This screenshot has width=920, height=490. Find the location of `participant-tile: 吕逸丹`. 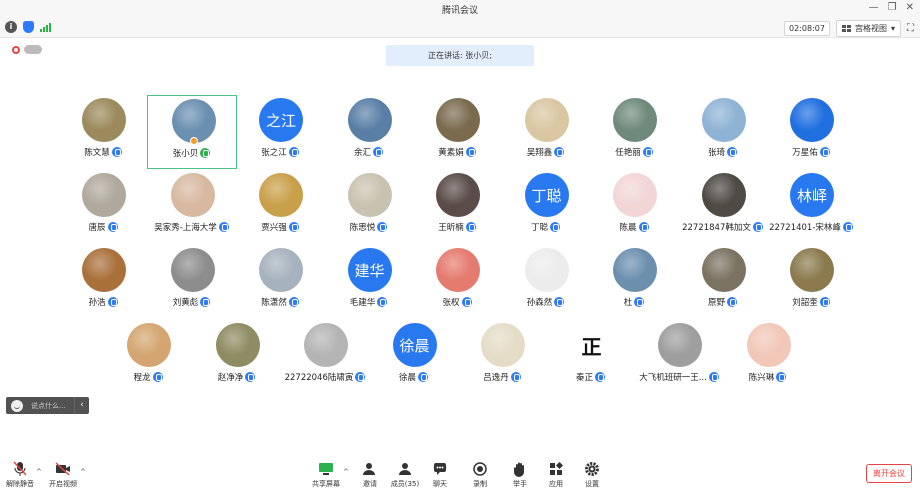

participant-tile: 吕逸丹 is located at coordinates (502, 357).